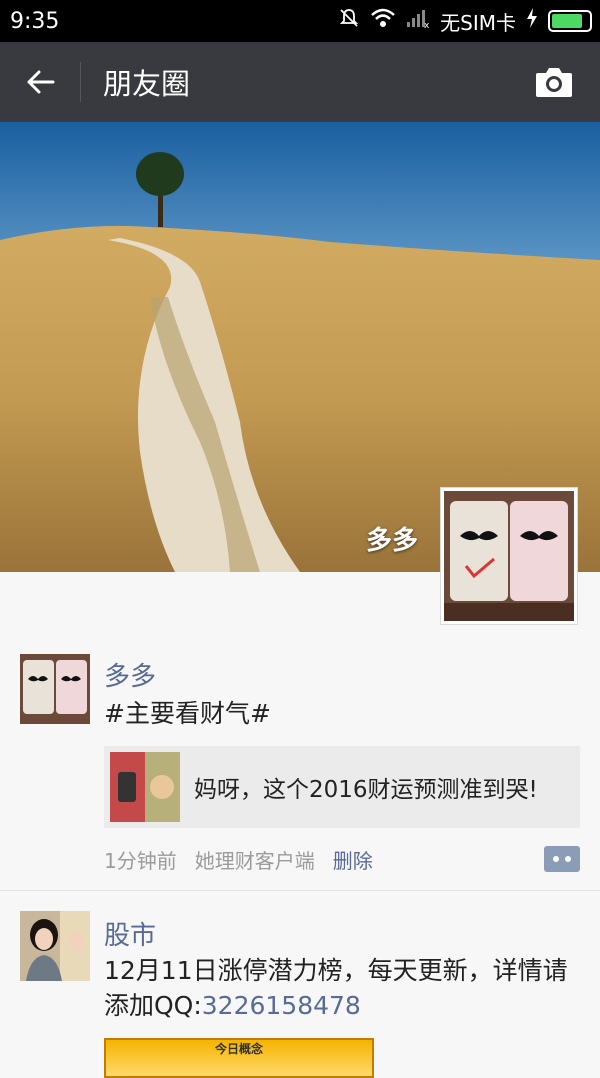  I want to click on cover-user-name: 多多, so click(392, 541).